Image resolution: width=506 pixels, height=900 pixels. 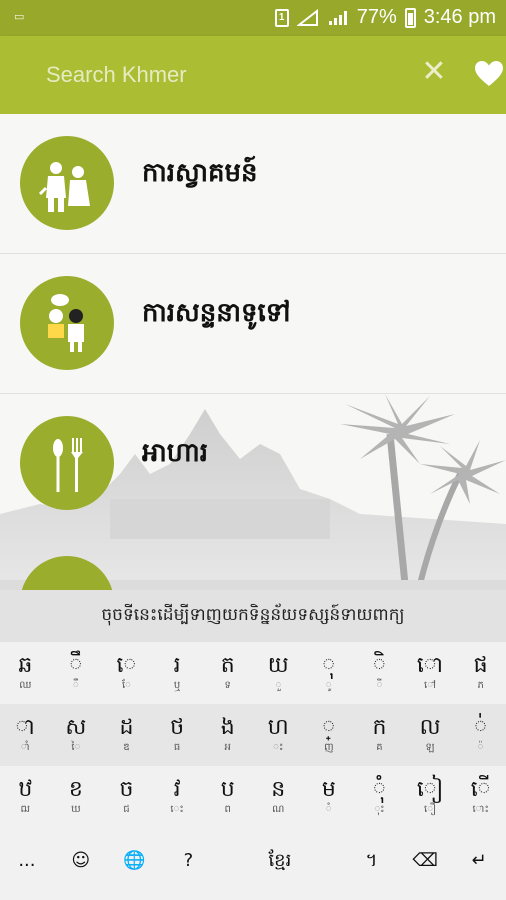 I want to click on signal-icon, so click(x=307, y=17).